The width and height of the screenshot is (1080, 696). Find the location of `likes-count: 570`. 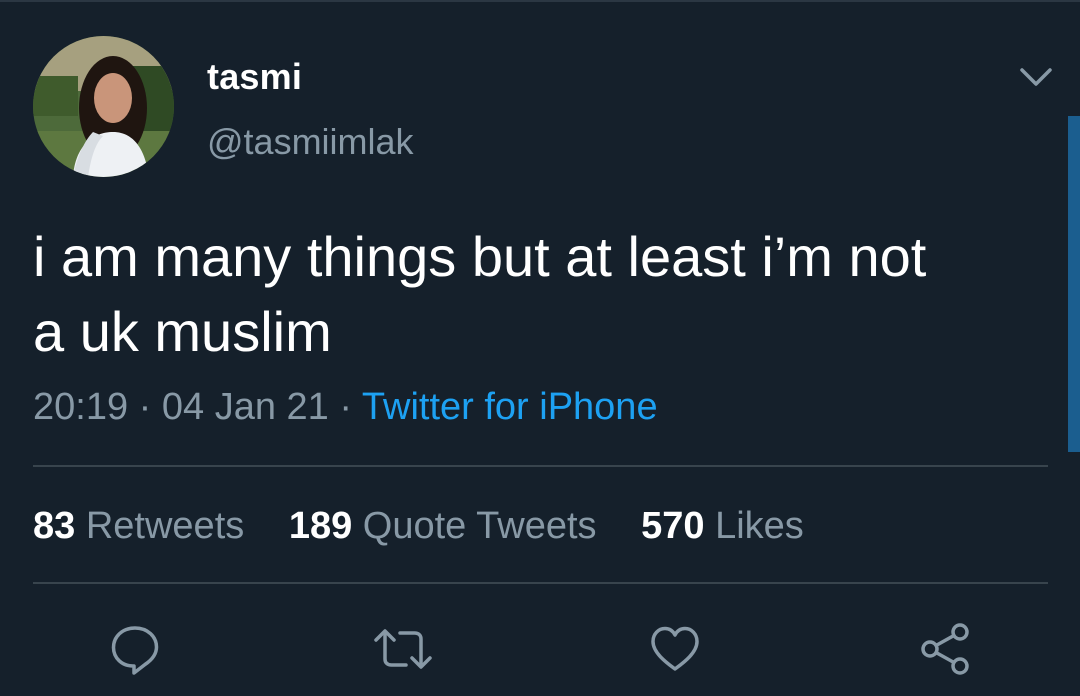

likes-count: 570 is located at coordinates (673, 526).